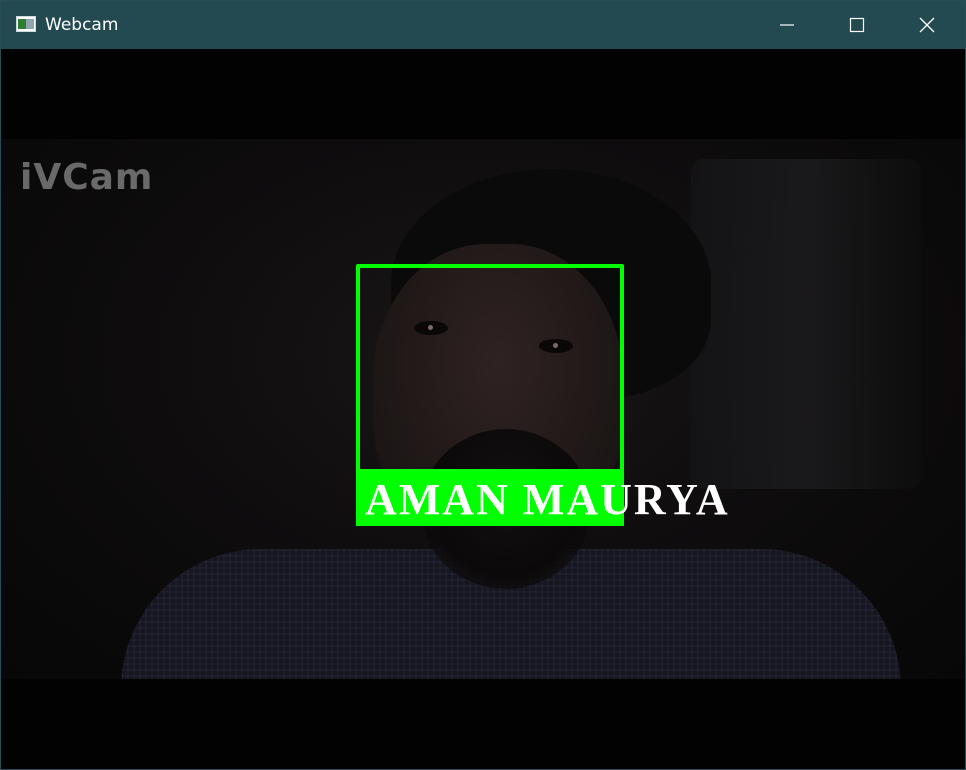 The width and height of the screenshot is (966, 770). I want to click on close-icon, so click(927, 25).